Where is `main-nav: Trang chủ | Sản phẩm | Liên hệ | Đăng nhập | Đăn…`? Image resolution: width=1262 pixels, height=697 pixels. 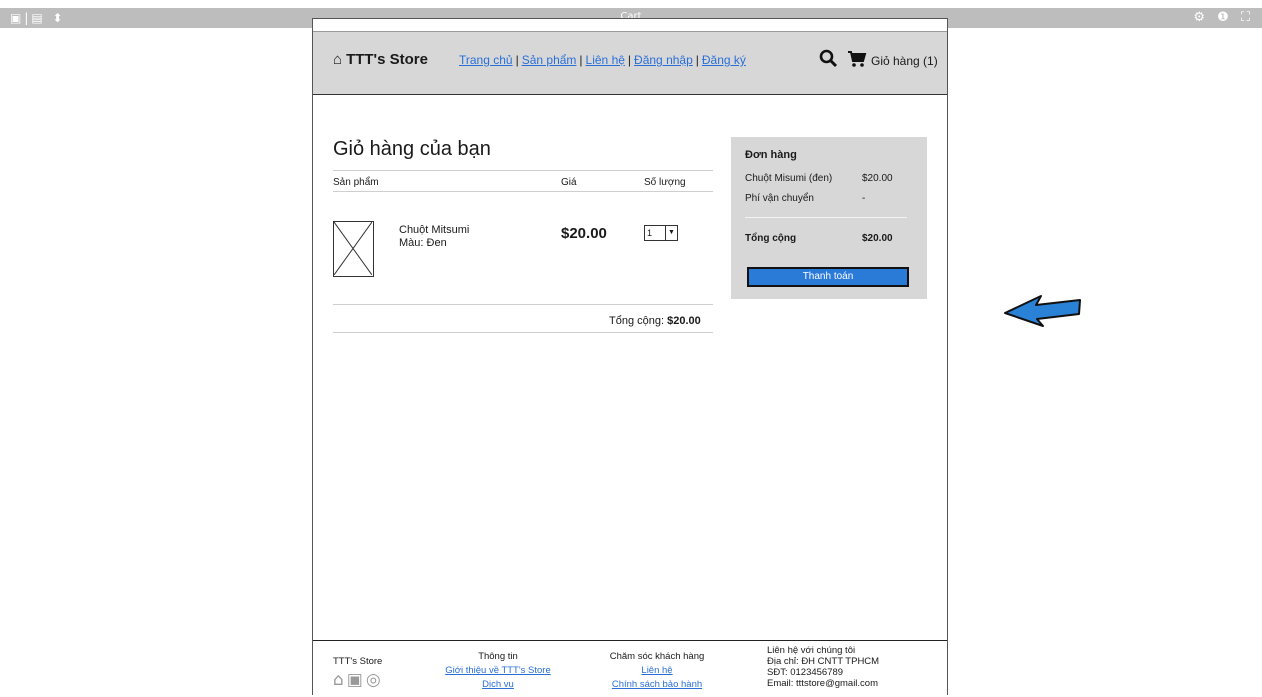 main-nav: Trang chủ | Sản phẩm | Liên hệ | Đăng nhập | Đăn… is located at coordinates (602, 60).